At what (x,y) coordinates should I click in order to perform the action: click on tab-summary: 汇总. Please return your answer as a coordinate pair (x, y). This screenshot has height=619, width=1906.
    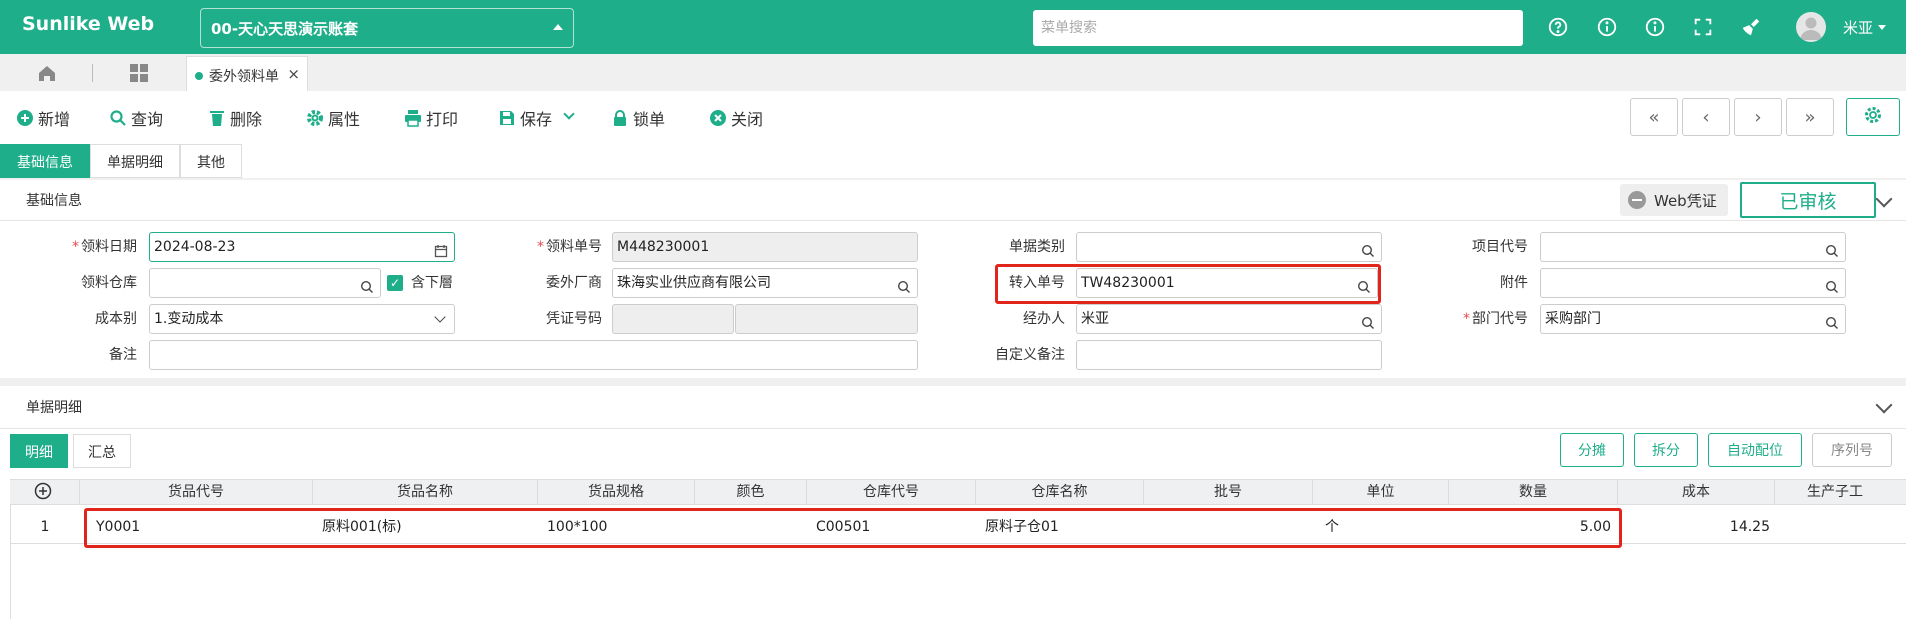
    Looking at the image, I should click on (102, 451).